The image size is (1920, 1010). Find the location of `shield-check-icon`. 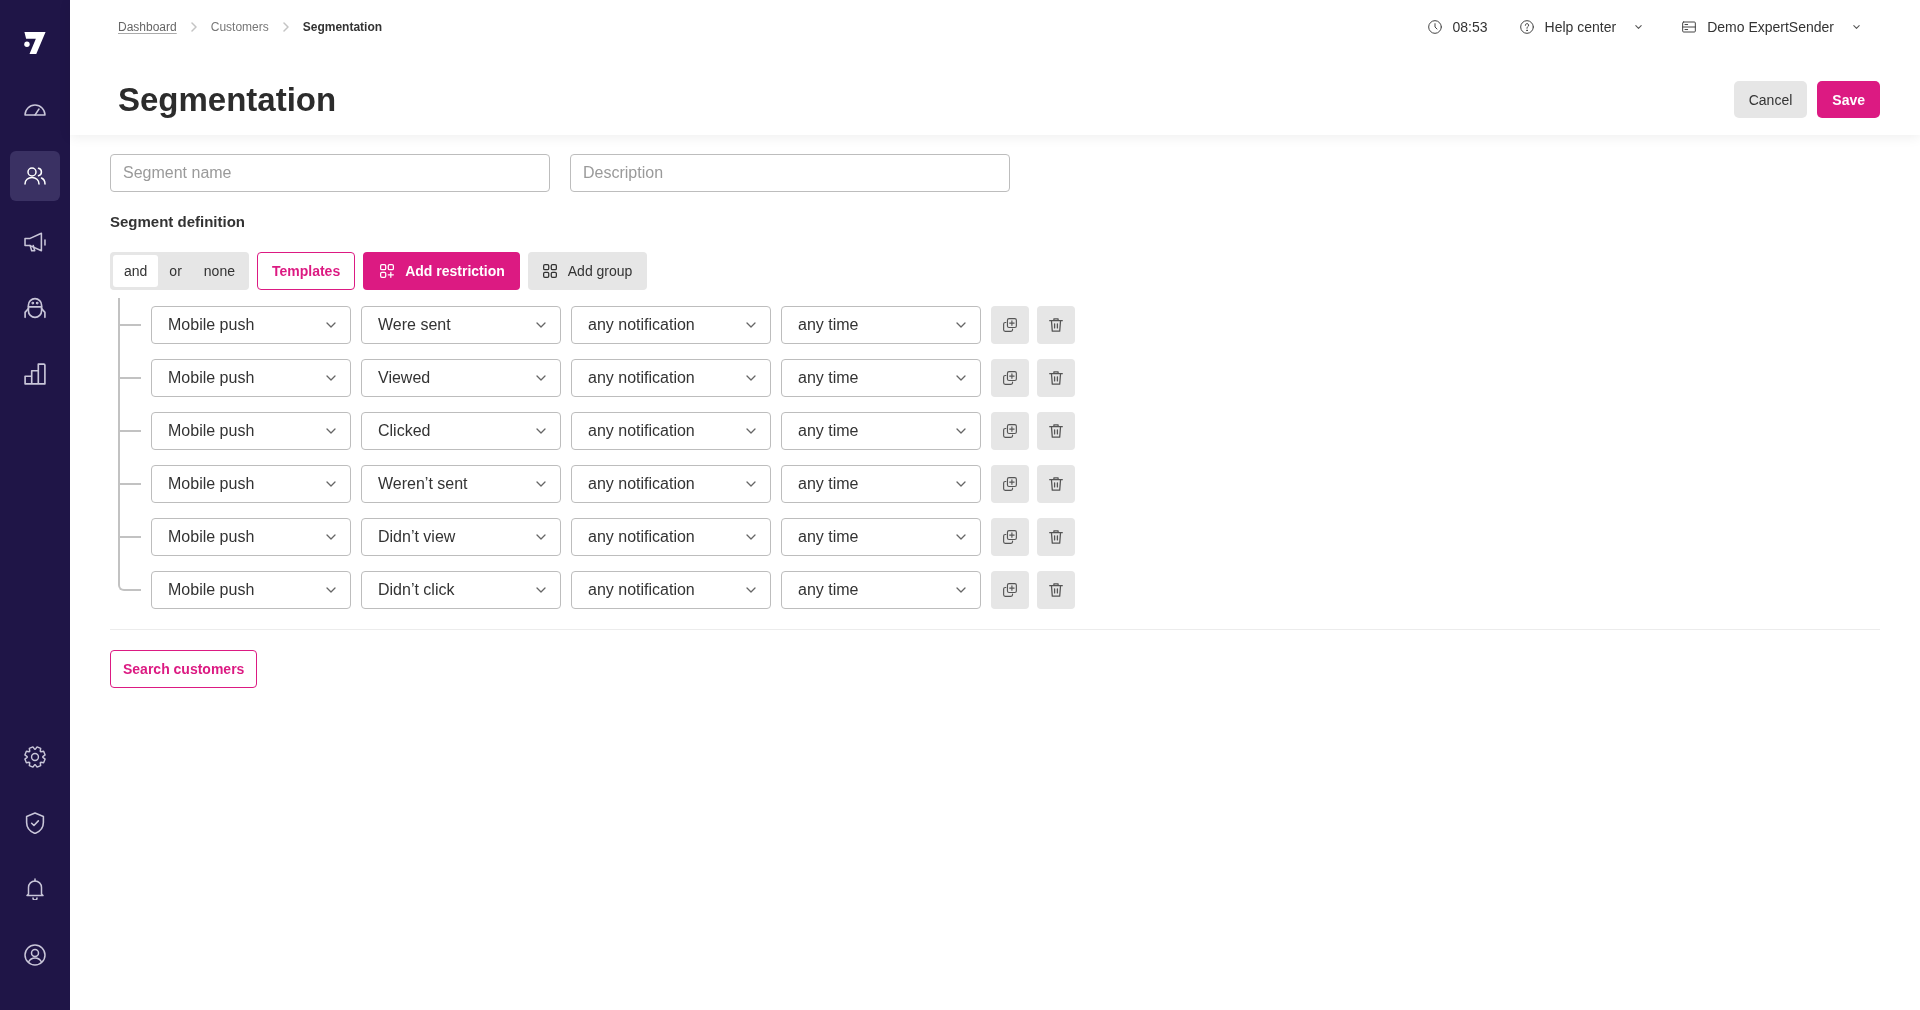

shield-check-icon is located at coordinates (35, 823).